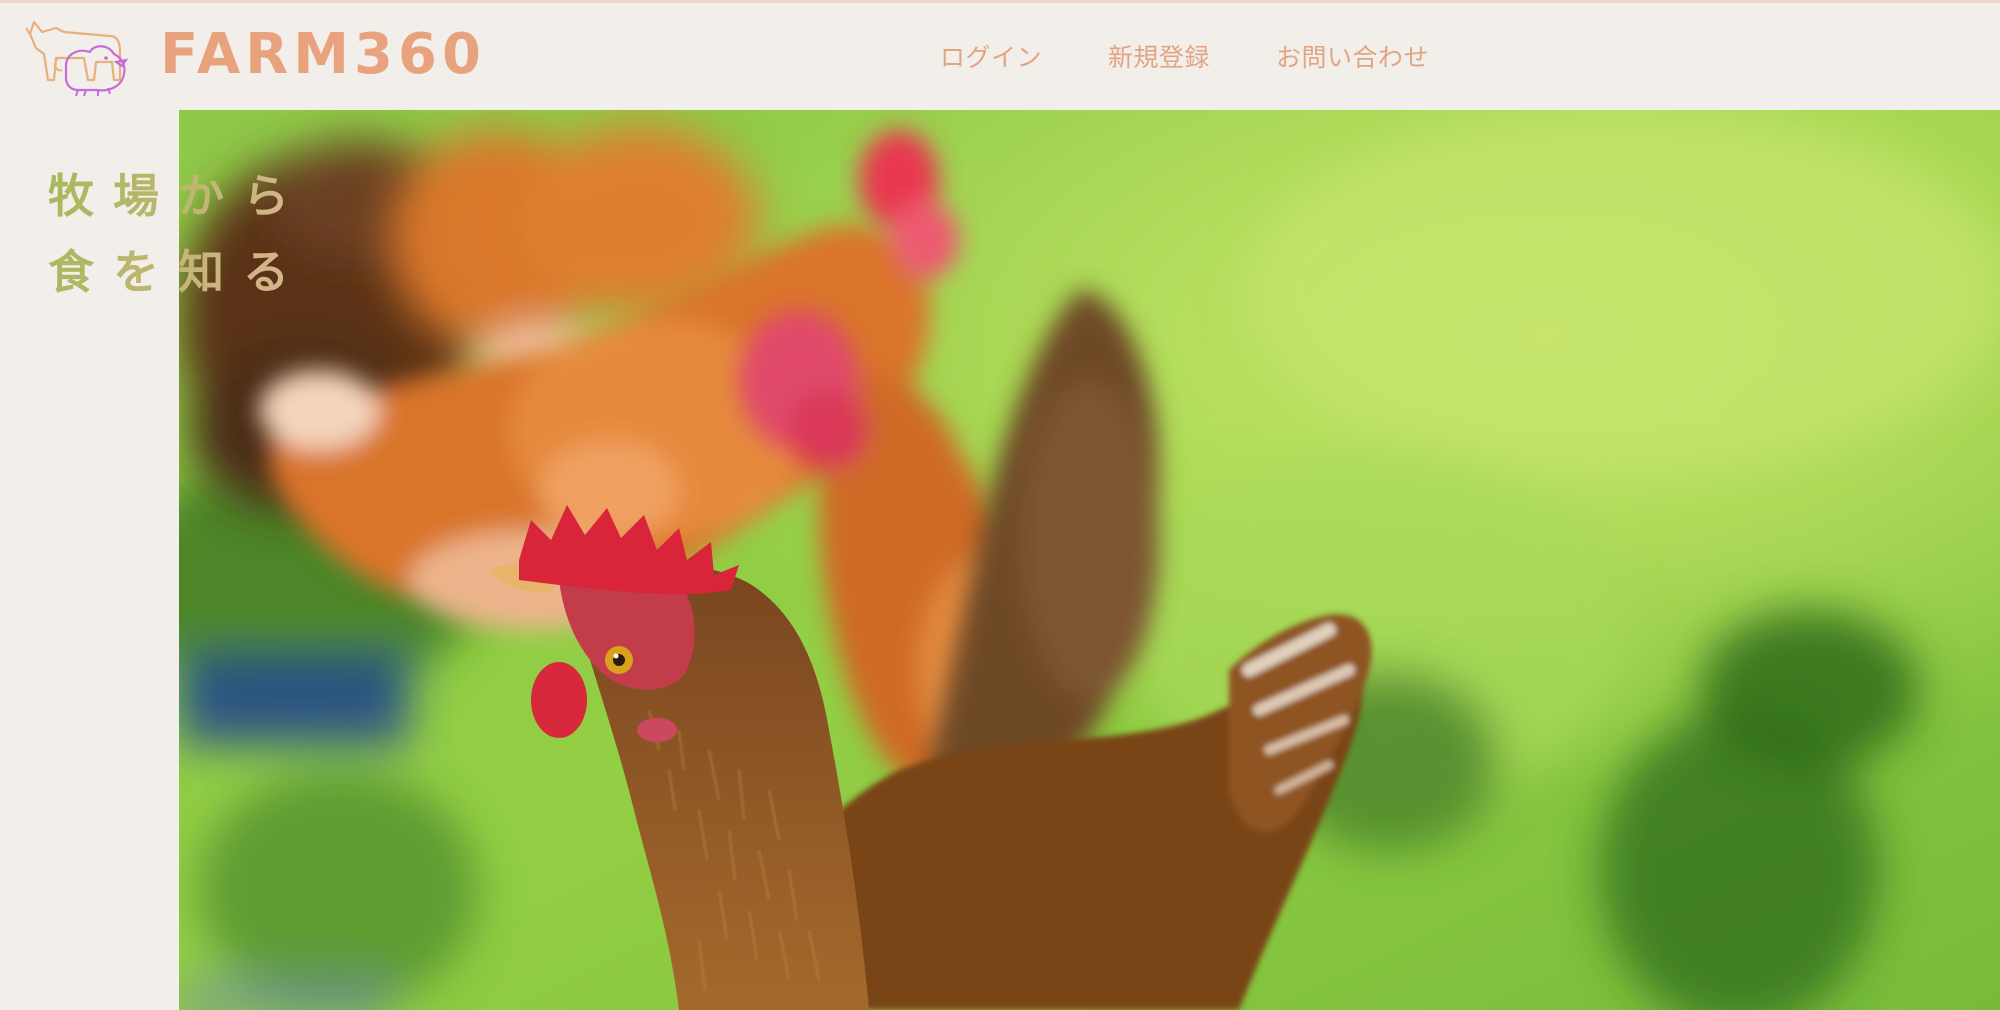 This screenshot has width=2000, height=1010. Describe the element at coordinates (1159, 56) in the screenshot. I see `nav-signup-link: 新規登録` at that location.